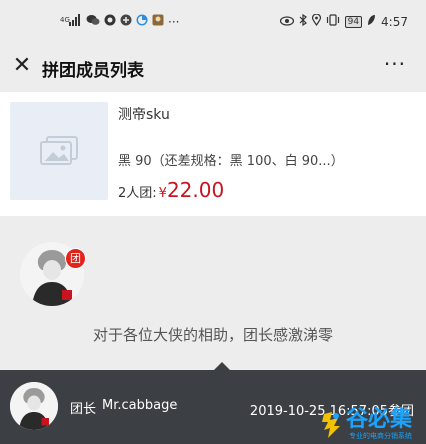 The image size is (426, 444). What do you see at coordinates (222, 366) in the screenshot?
I see `pointer-notch` at bounding box center [222, 366].